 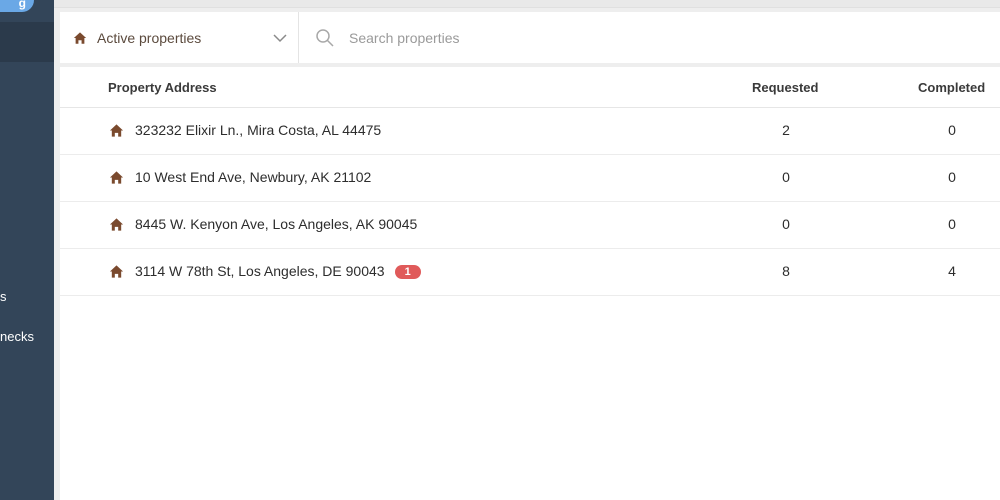 What do you see at coordinates (530, 178) in the screenshot?
I see `table-row: 10 West End Ave, Newbury, AK 21102 0 0` at bounding box center [530, 178].